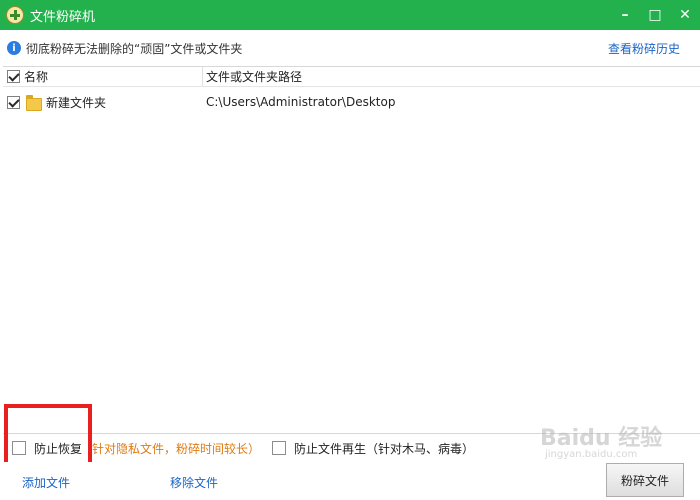 This screenshot has width=700, height=500. Describe the element at coordinates (176, 448) in the screenshot. I see `prevent-recovery-note: 针对隐私文件，粉碎时间较长）` at that location.